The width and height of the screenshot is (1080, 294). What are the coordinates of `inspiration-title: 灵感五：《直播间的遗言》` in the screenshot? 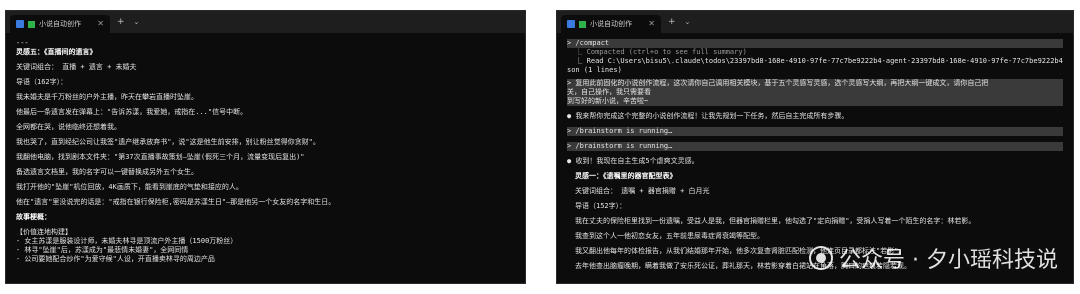 It's located at (56, 52).